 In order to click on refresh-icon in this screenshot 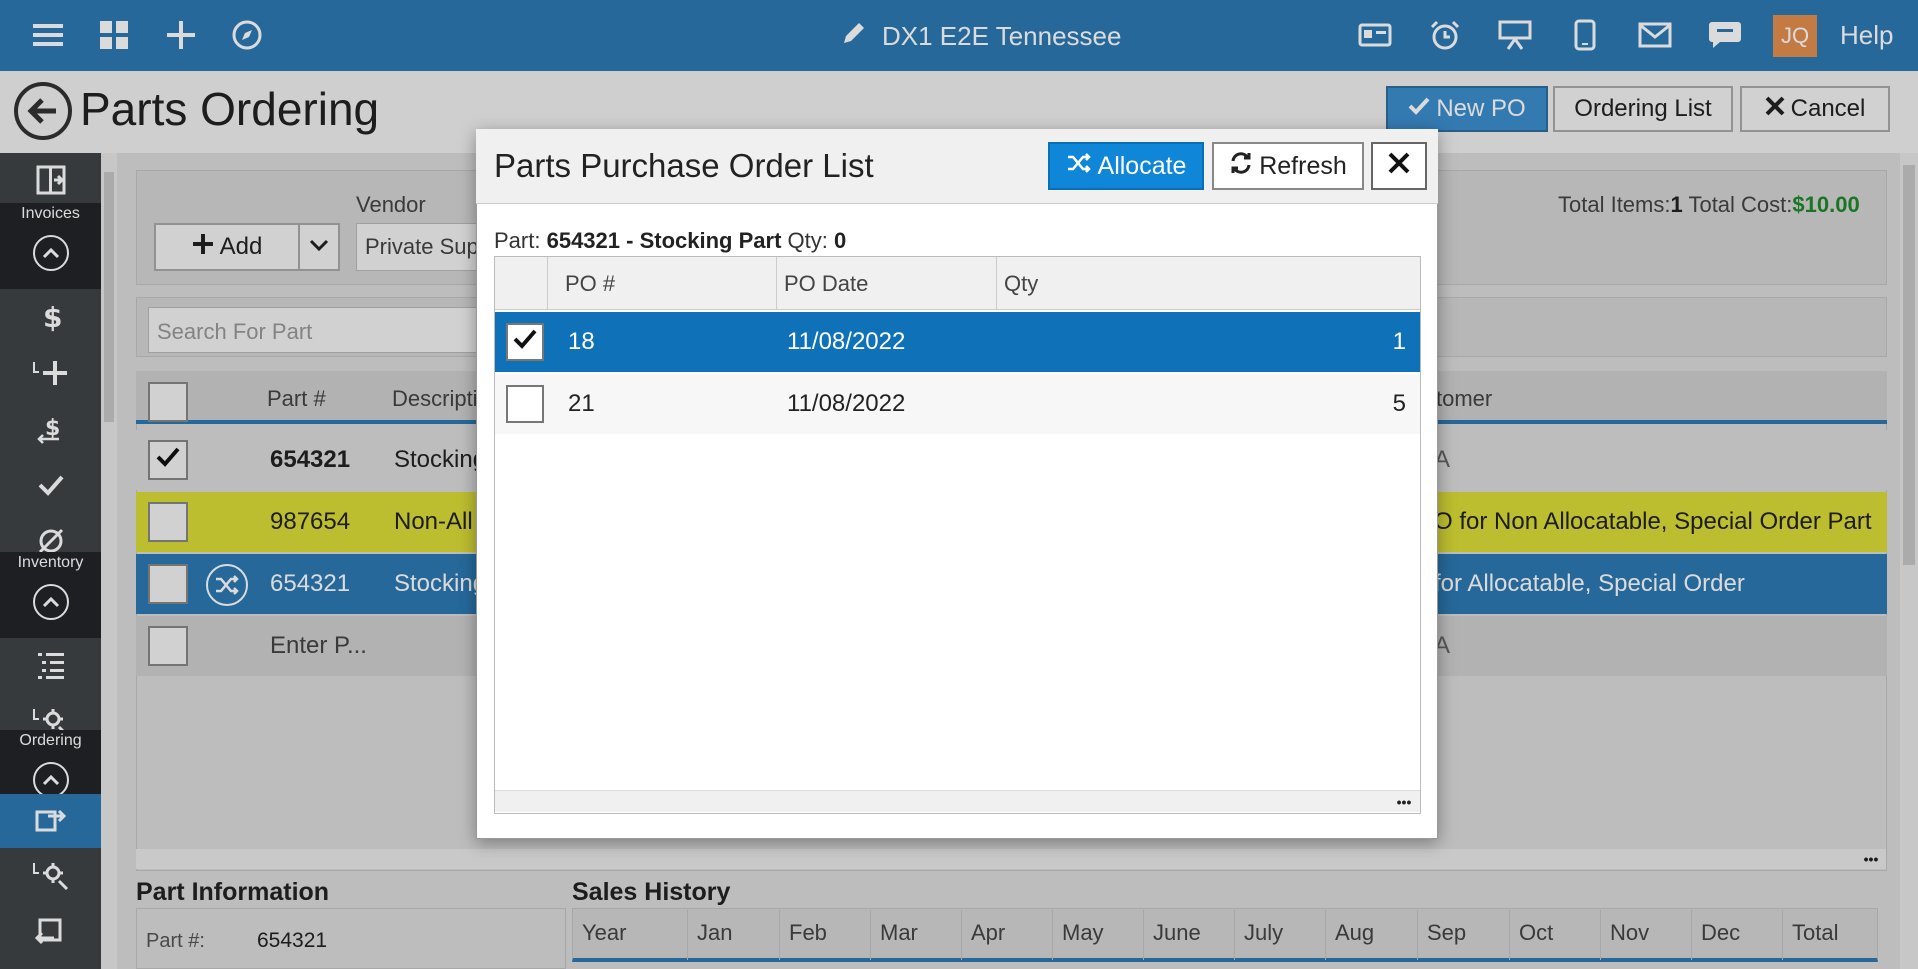, I will do `click(1241, 166)`.